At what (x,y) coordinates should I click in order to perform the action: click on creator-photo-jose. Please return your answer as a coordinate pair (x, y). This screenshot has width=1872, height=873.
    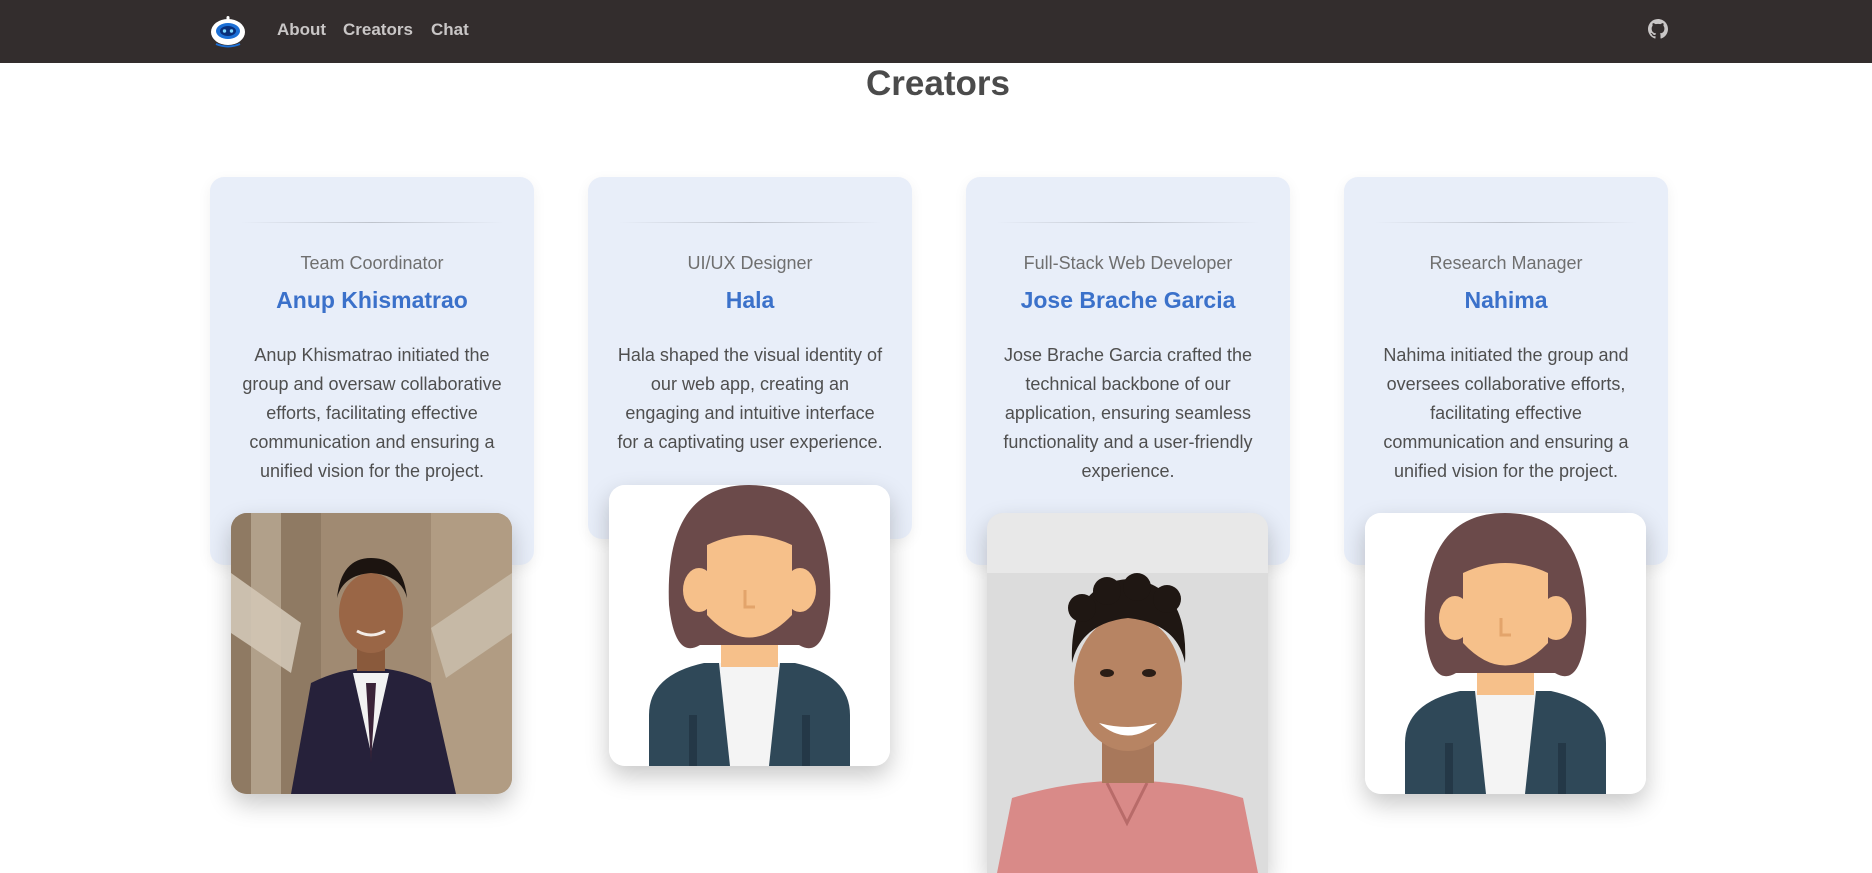
    Looking at the image, I should click on (1127, 693).